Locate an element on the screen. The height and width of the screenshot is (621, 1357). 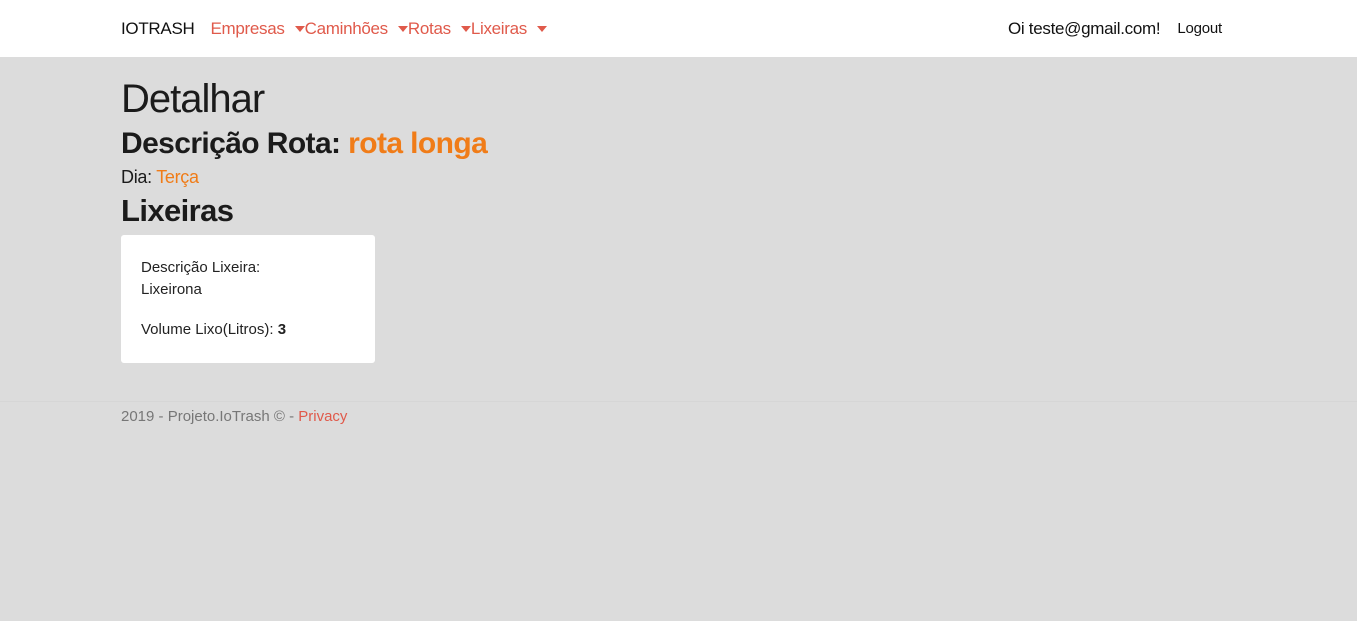
footer-divider is located at coordinates (678, 401).